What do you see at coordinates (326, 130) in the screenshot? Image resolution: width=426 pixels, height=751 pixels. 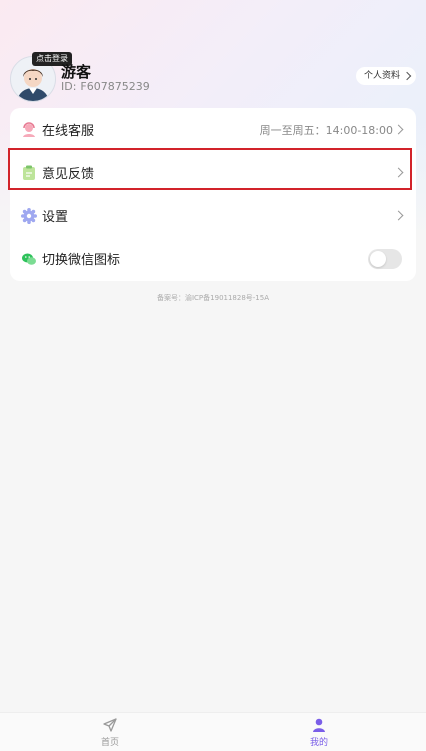 I see `service-hours: 周一至周五：14:00-18:00` at bounding box center [326, 130].